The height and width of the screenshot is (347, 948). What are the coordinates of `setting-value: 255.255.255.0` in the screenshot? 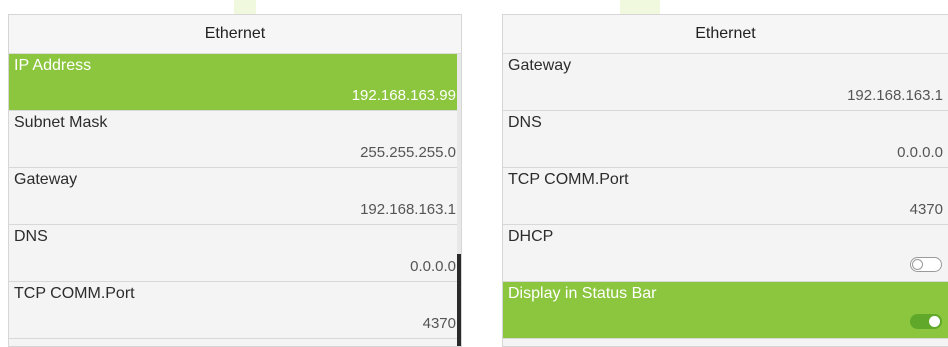 It's located at (408, 152).